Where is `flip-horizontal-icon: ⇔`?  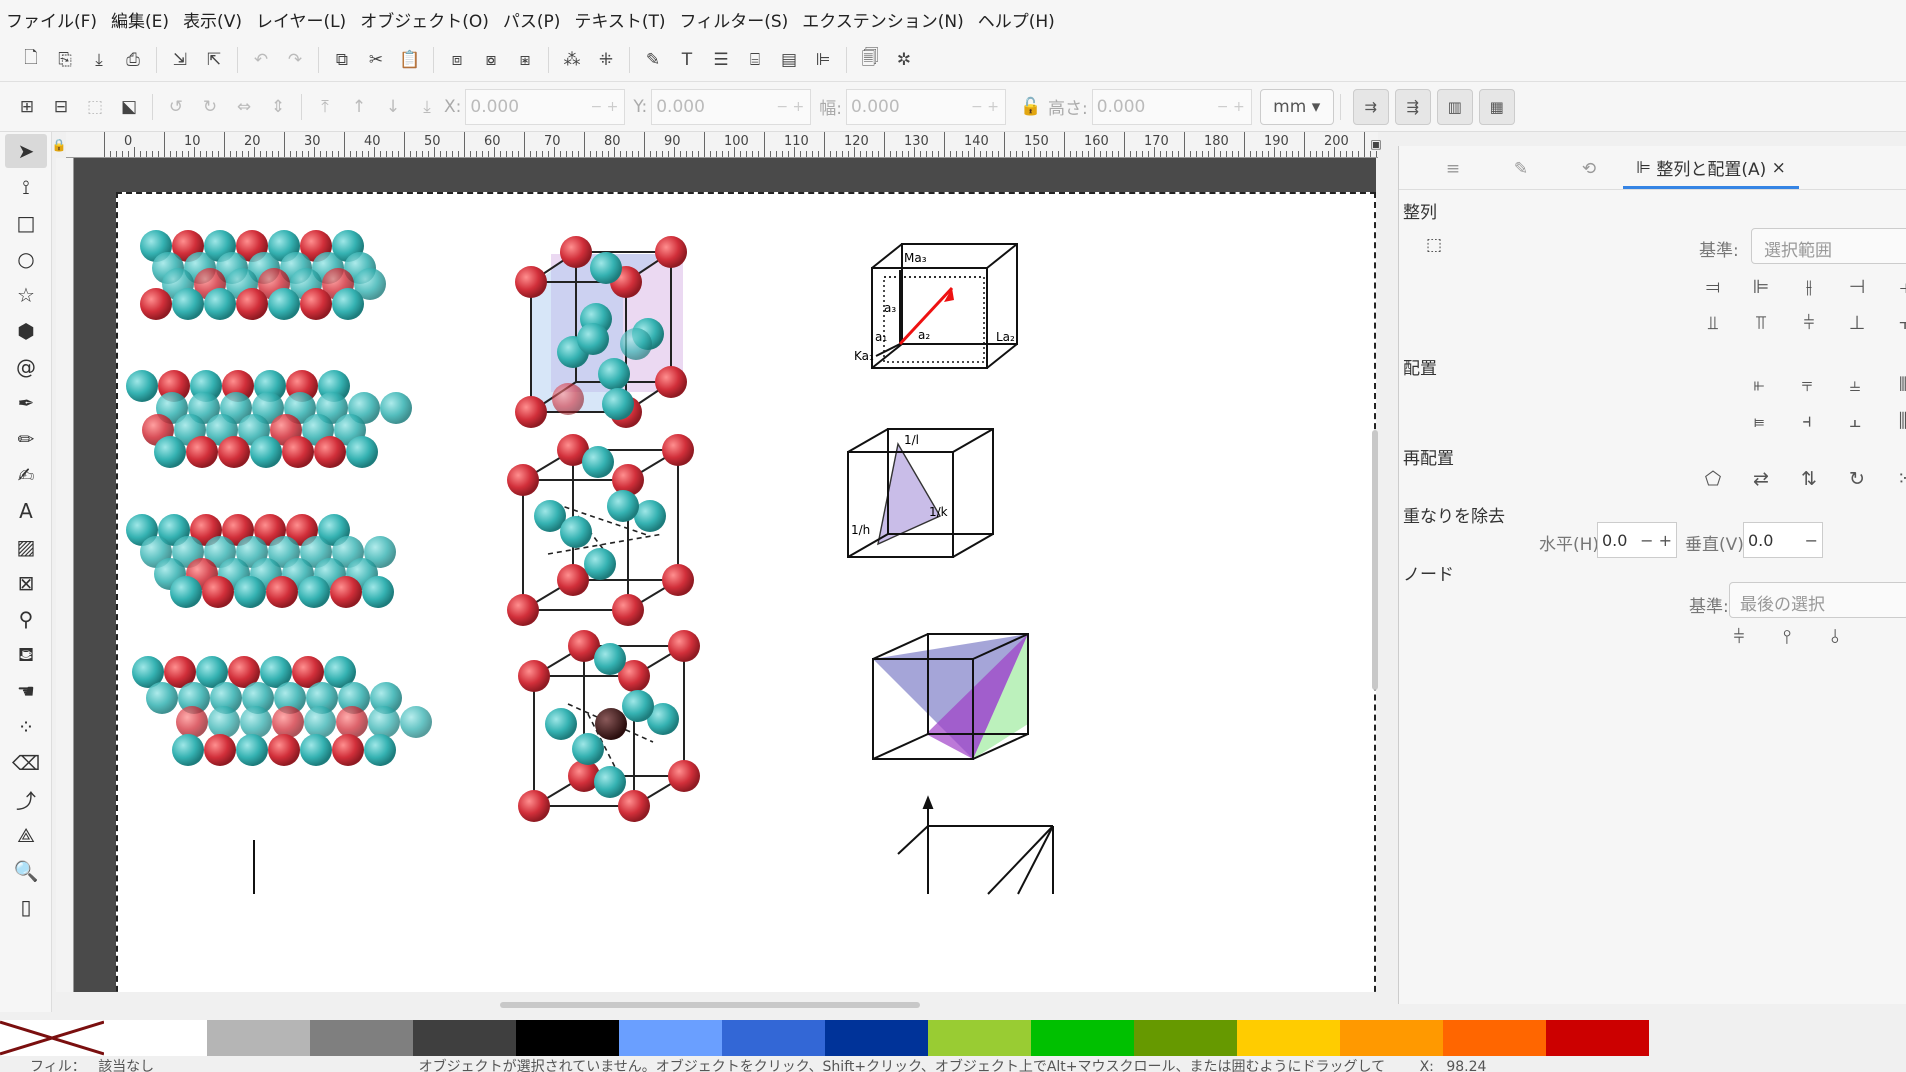
flip-horizontal-icon: ⇔ is located at coordinates (244, 107).